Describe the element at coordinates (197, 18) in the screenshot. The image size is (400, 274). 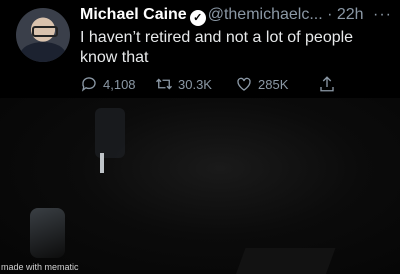
I see `verified-badge-icon: ✓` at that location.